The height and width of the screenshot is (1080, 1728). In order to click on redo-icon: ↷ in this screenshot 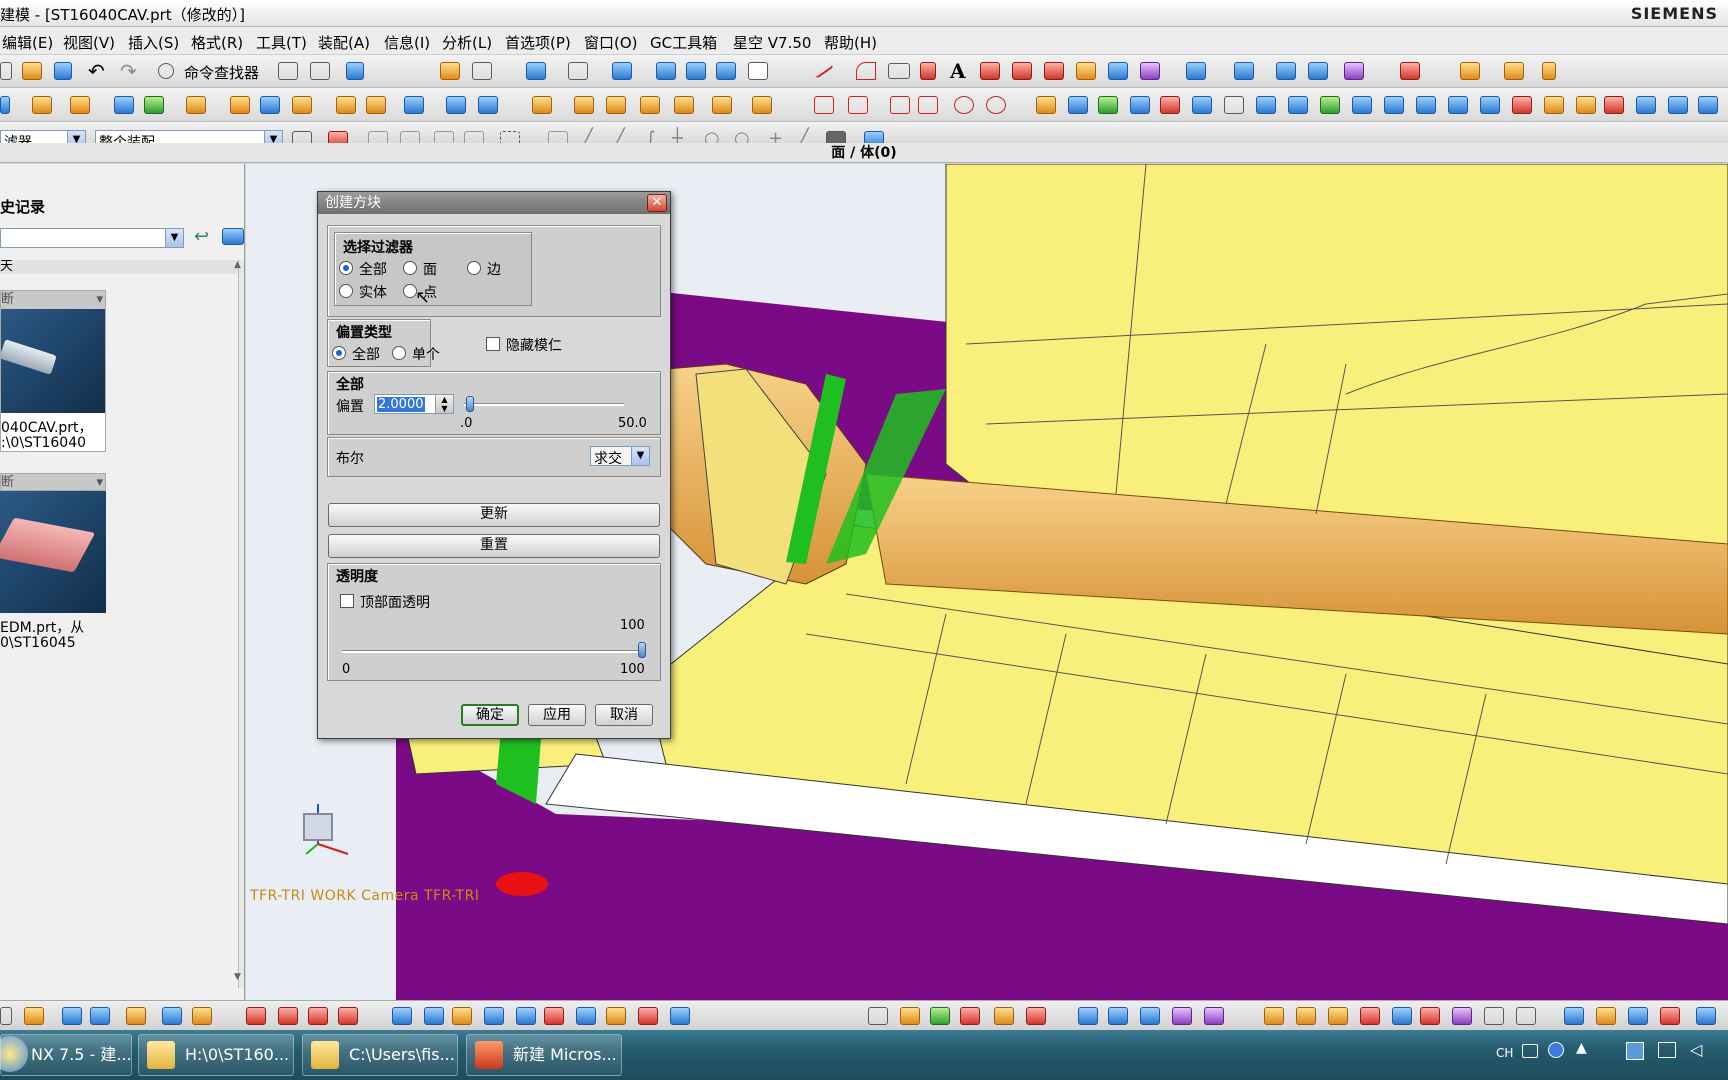, I will do `click(128, 71)`.